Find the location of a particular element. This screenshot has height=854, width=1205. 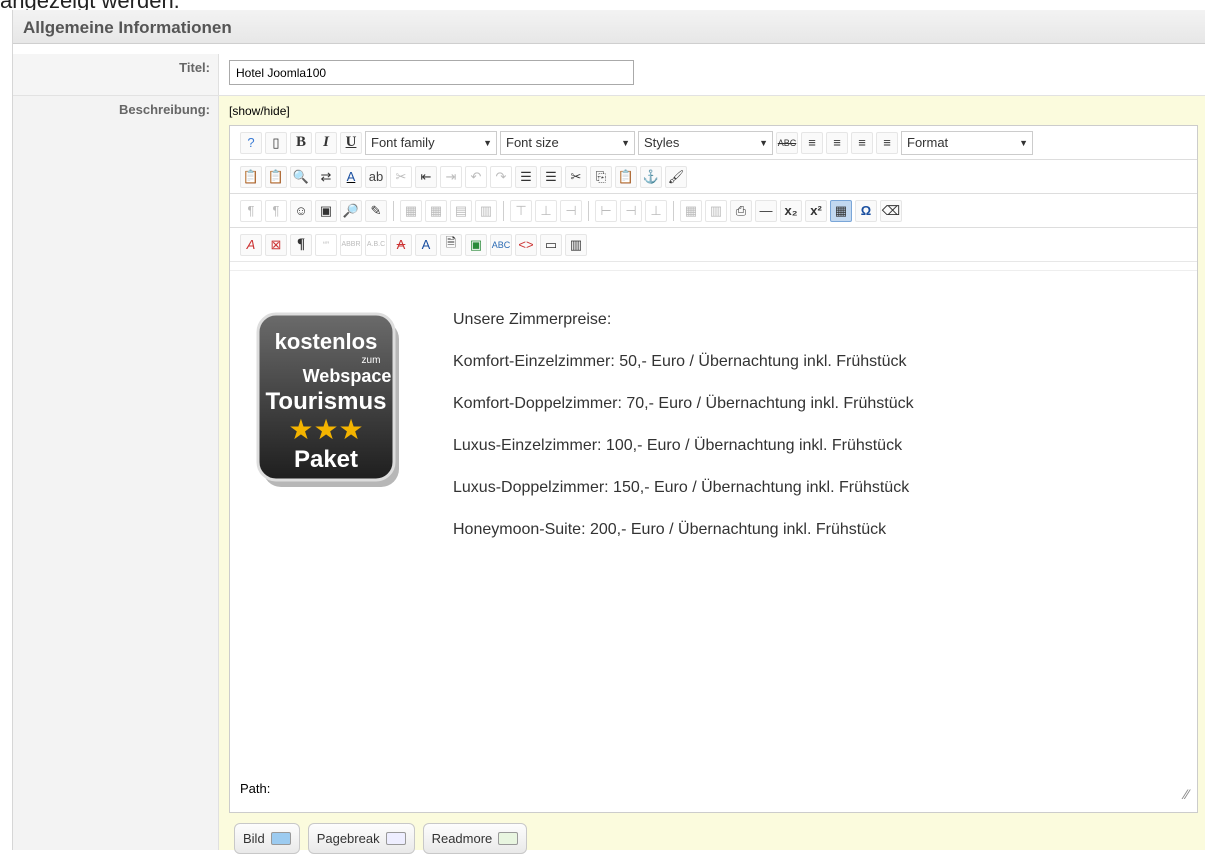

rtl-icon: ¶ is located at coordinates (276, 210).